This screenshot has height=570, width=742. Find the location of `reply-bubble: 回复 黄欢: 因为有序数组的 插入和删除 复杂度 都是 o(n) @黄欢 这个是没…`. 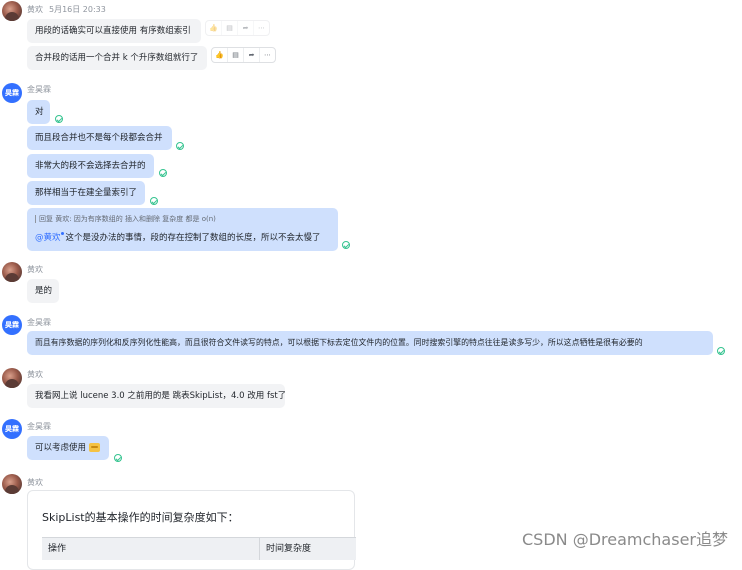

reply-bubble: 回复 黄欢: 因为有序数组的 插入和删除 复杂度 都是 o(n) @黄欢 这个是没… is located at coordinates (182, 229).